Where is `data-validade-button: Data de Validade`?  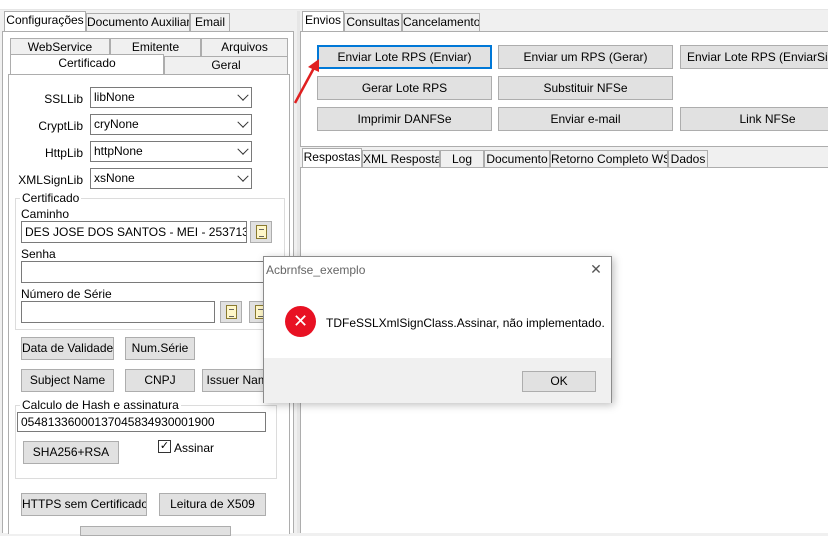
data-validade-button: Data de Validade is located at coordinates (67, 348).